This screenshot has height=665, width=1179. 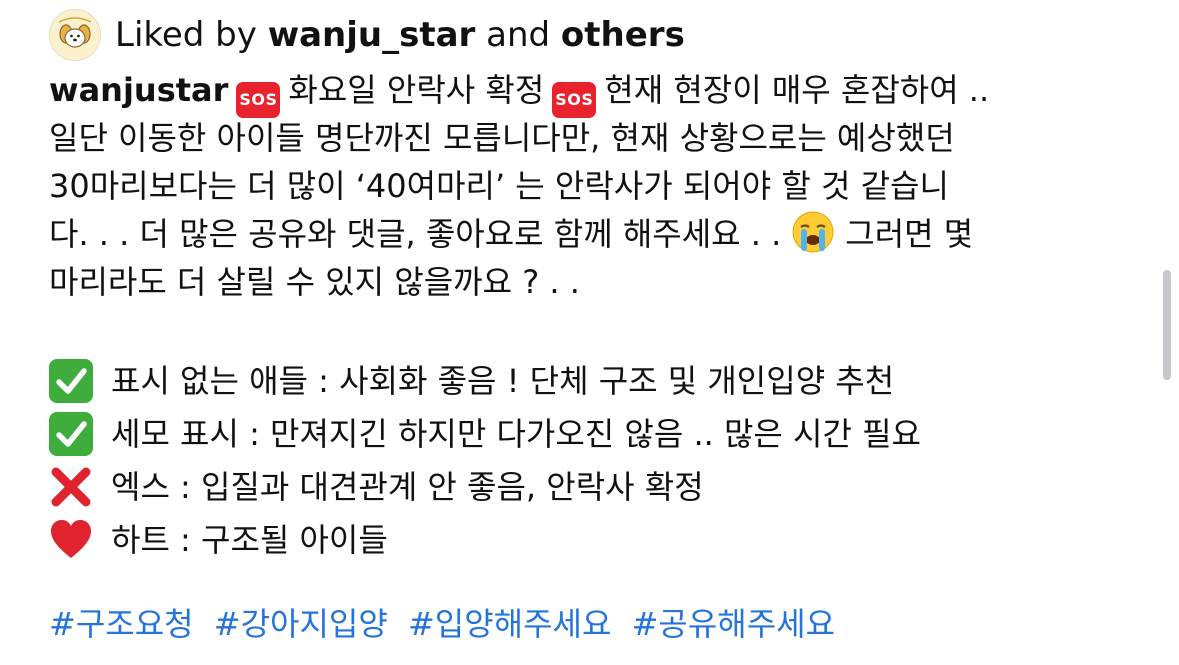 I want to click on hashtag-link: #입양해주세요, so click(x=509, y=624).